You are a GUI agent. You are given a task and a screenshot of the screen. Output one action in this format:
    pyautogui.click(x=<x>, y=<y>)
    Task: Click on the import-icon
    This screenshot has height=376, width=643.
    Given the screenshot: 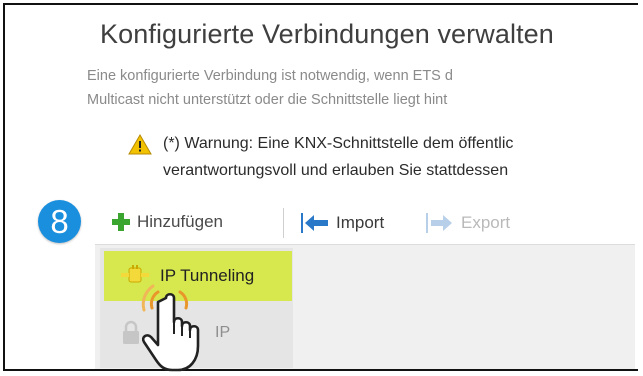 What is the action you would take?
    pyautogui.click(x=314, y=223)
    